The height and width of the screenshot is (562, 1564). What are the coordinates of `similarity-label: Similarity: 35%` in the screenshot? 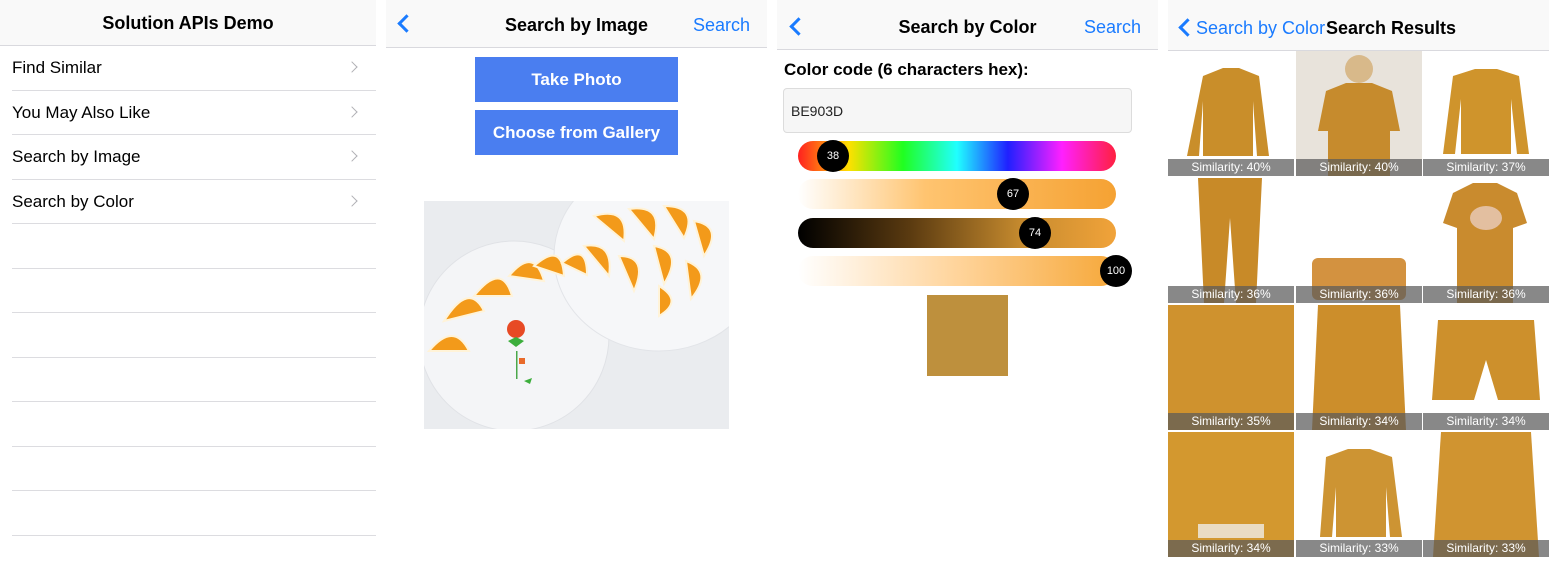 It's located at (1231, 421).